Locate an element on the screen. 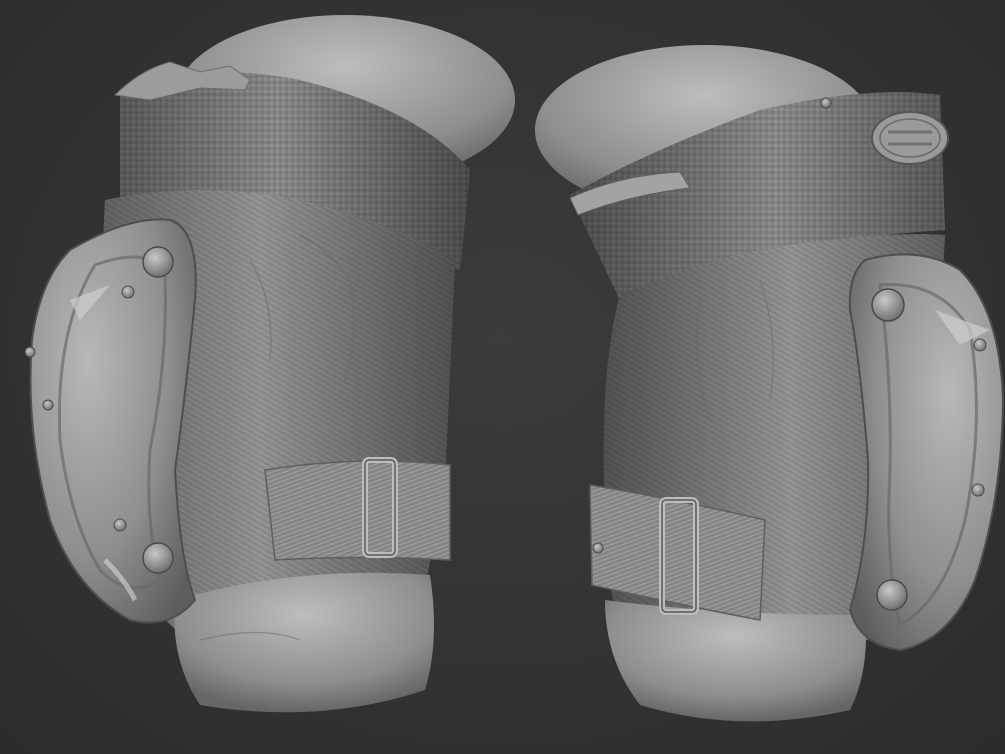  right-bottom-foam-cuff is located at coordinates (735, 661).